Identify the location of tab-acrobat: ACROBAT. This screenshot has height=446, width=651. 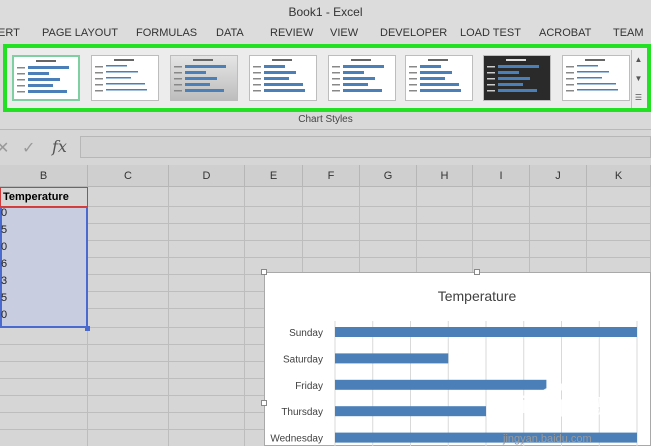
(565, 33).